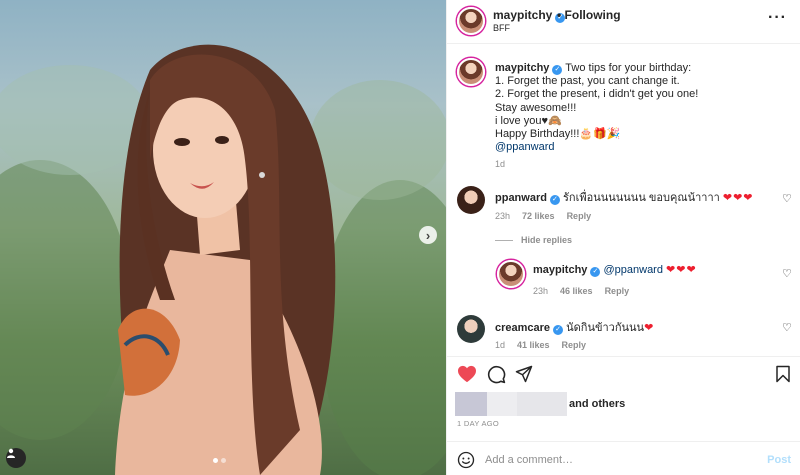 The image size is (800, 475). I want to click on caption-first-line: maypitchy ✓ Two tips for your birthday:, so click(645, 68).